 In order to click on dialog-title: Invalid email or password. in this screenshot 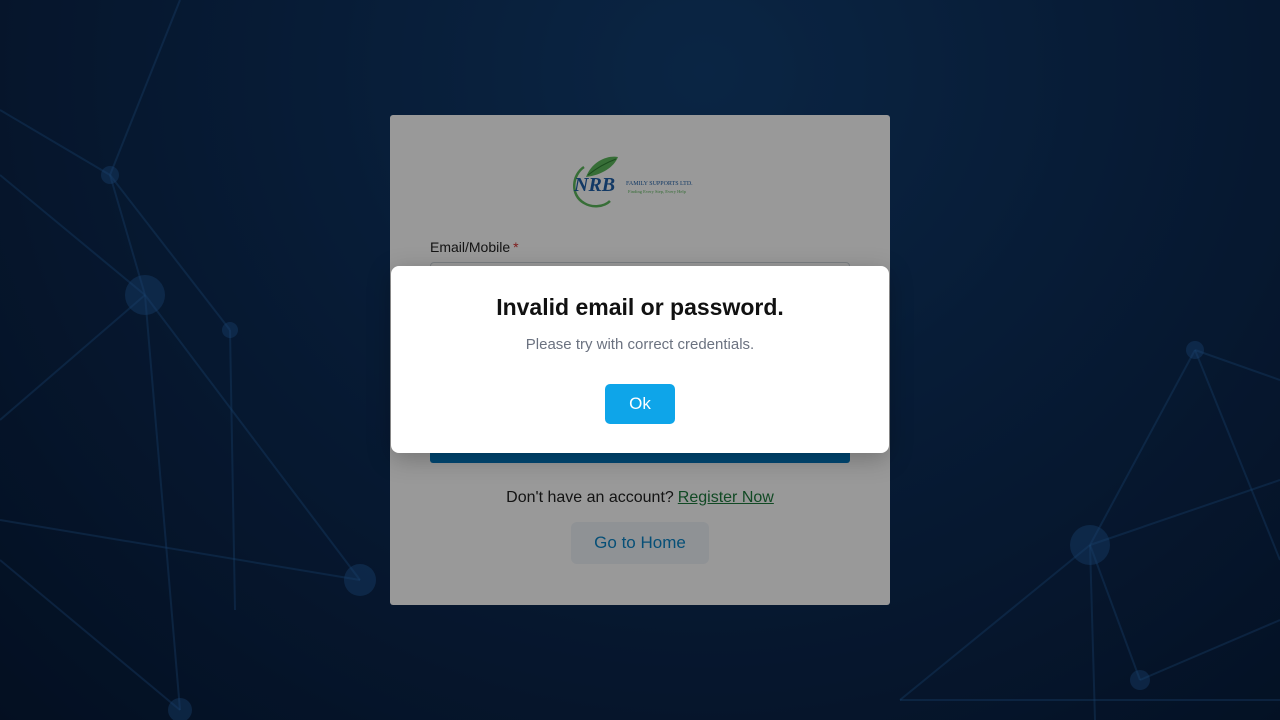, I will do `click(640, 307)`.